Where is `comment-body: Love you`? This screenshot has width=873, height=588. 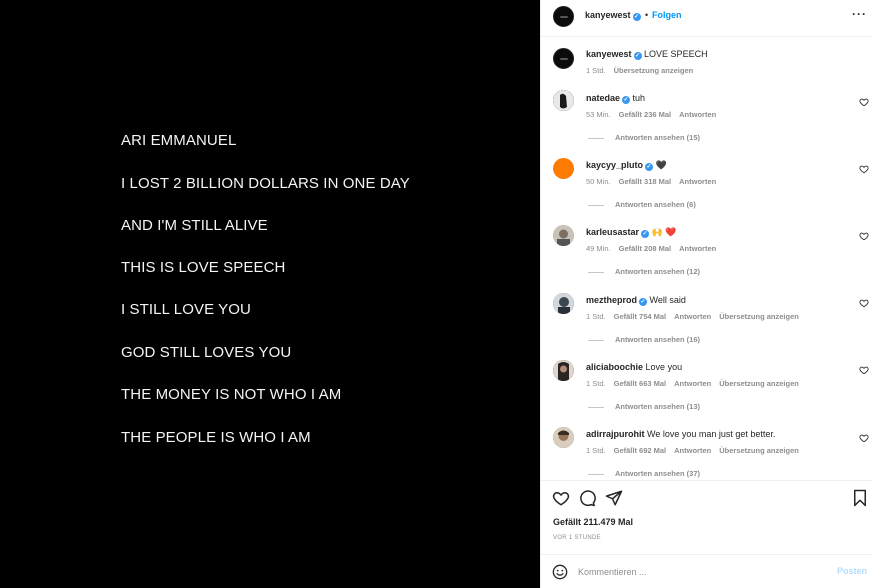 comment-body: Love you is located at coordinates (664, 367).